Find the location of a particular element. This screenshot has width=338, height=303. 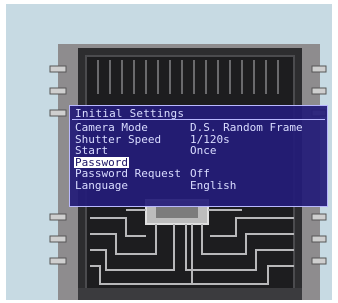

setting-label: Start is located at coordinates (92, 150).